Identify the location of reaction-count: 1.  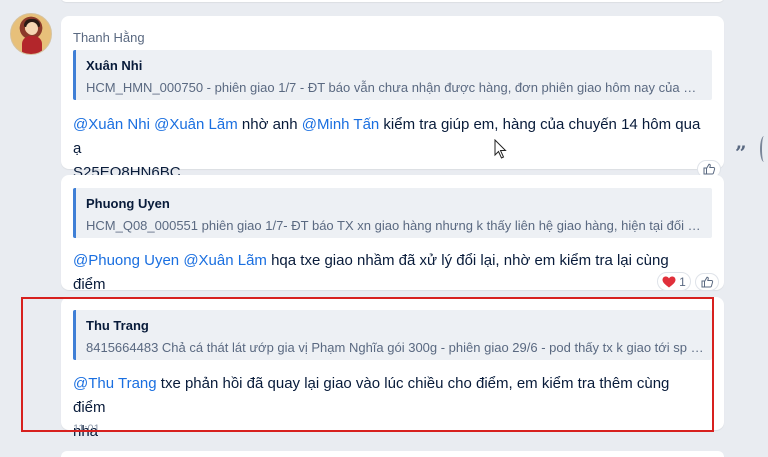
(682, 281).